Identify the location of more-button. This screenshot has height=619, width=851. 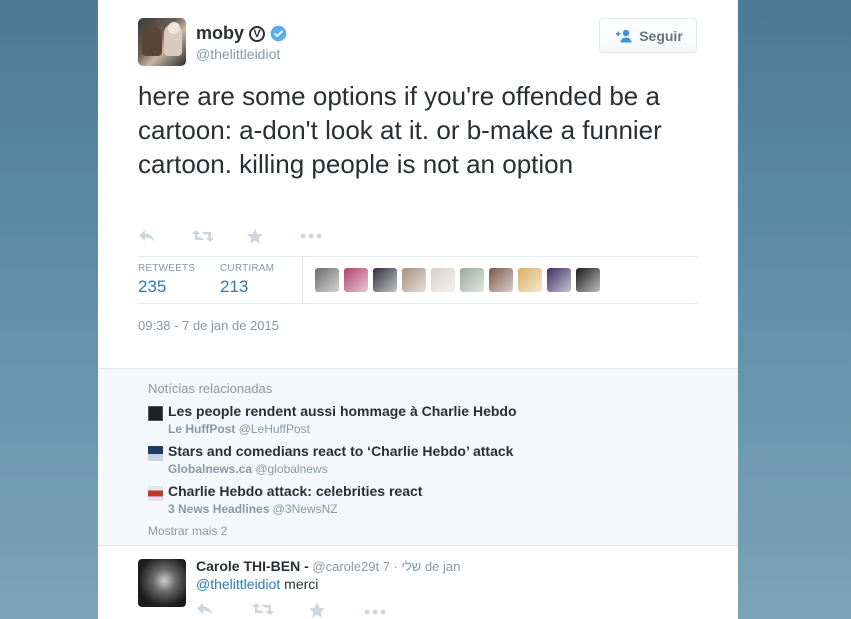
(327, 236).